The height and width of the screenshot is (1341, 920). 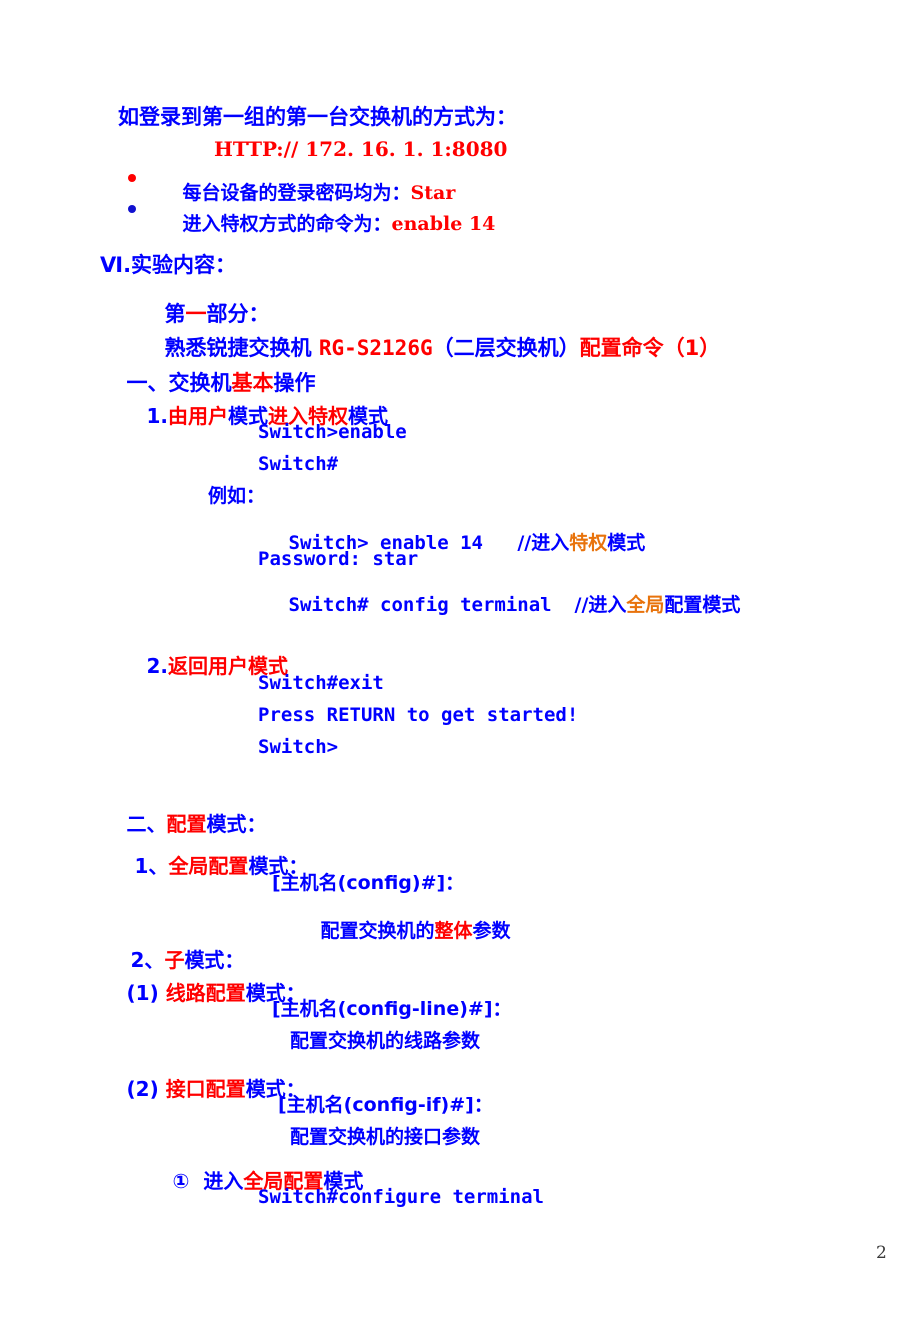 I want to click on command-text: Switch# config terminal, so click(x=420, y=605).